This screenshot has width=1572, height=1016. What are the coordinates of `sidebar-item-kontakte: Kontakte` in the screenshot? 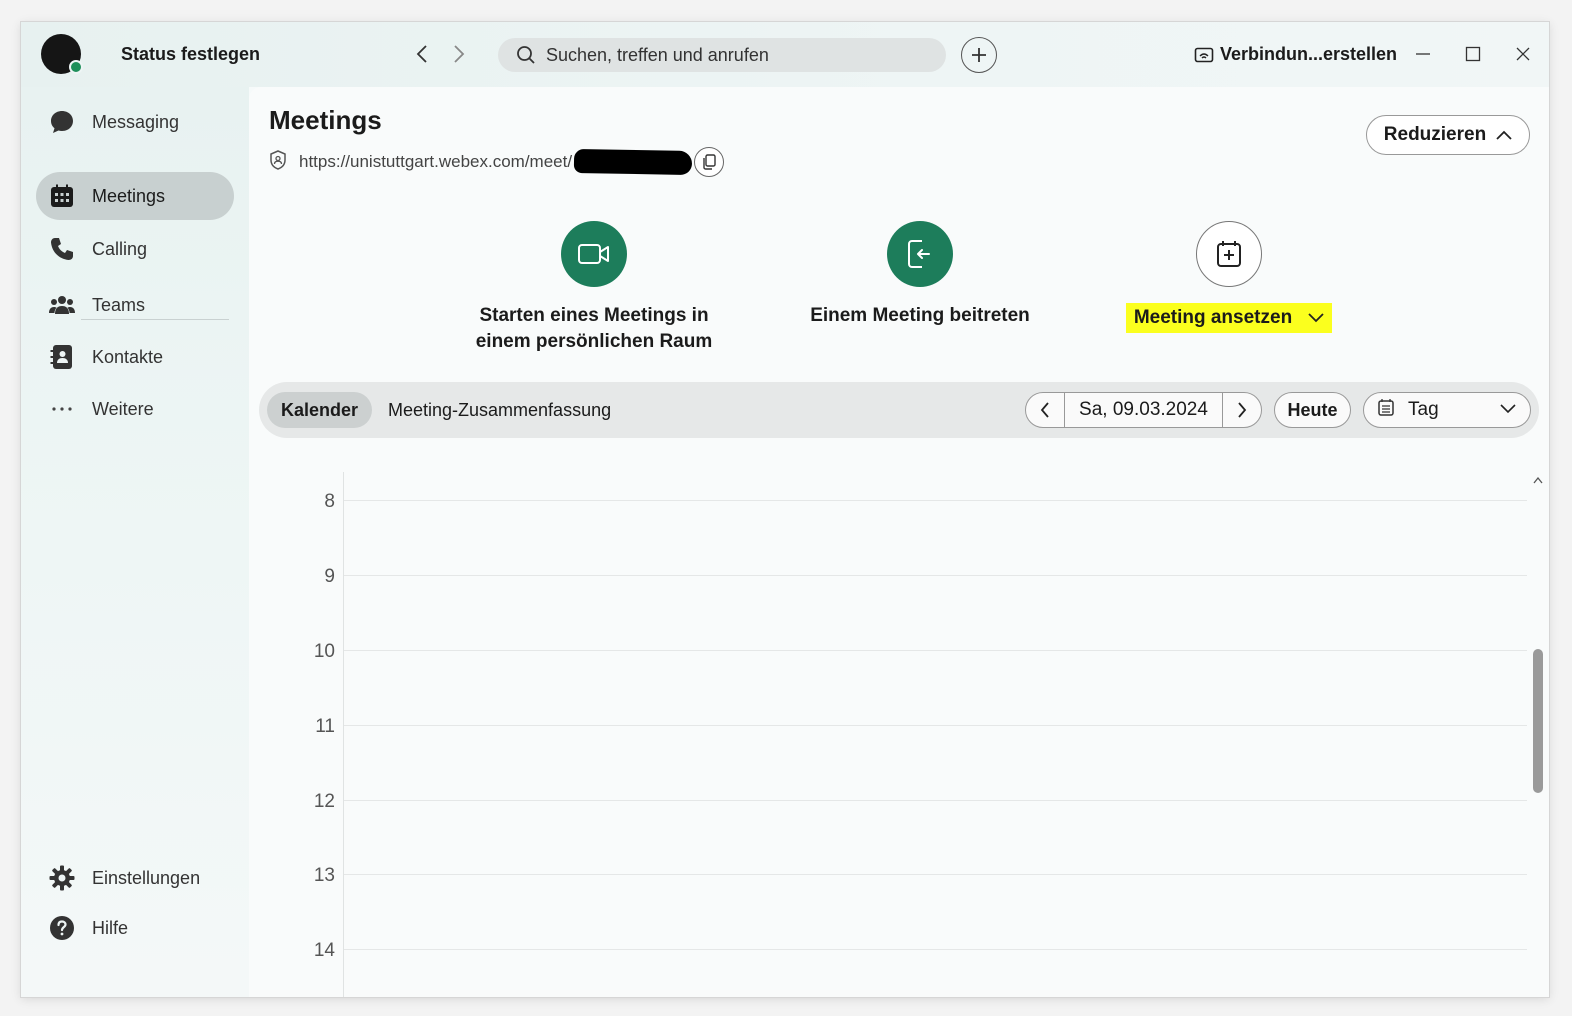 It's located at (135, 357).